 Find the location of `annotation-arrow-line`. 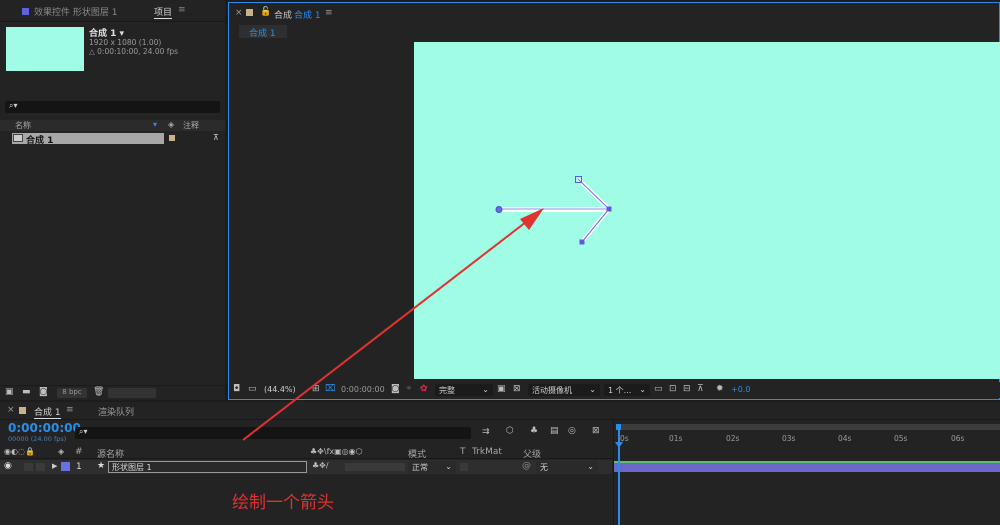

annotation-arrow-line is located at coordinates (384, 331).